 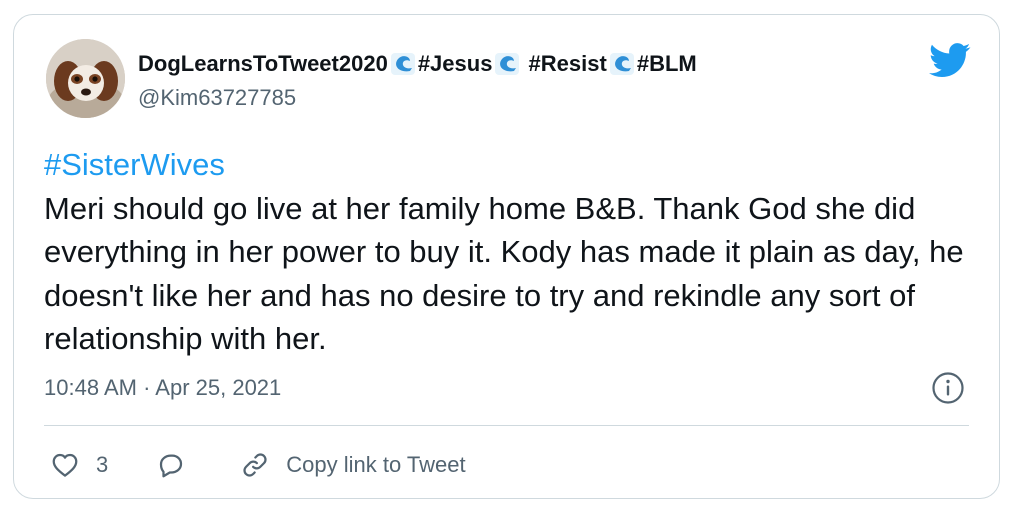 I want to click on user-handle: @Kim63727785, so click(x=217, y=98).